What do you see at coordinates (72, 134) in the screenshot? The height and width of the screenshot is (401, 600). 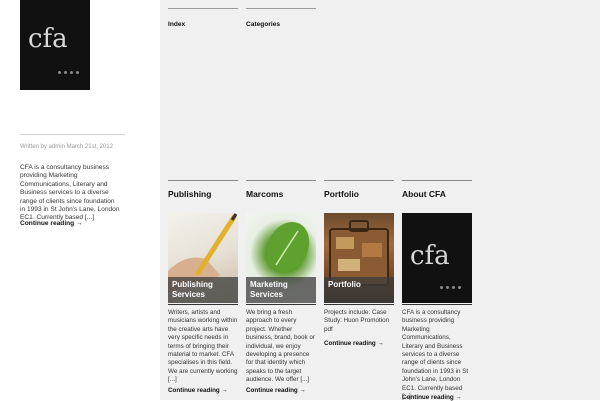 I see `post-divider` at bounding box center [72, 134].